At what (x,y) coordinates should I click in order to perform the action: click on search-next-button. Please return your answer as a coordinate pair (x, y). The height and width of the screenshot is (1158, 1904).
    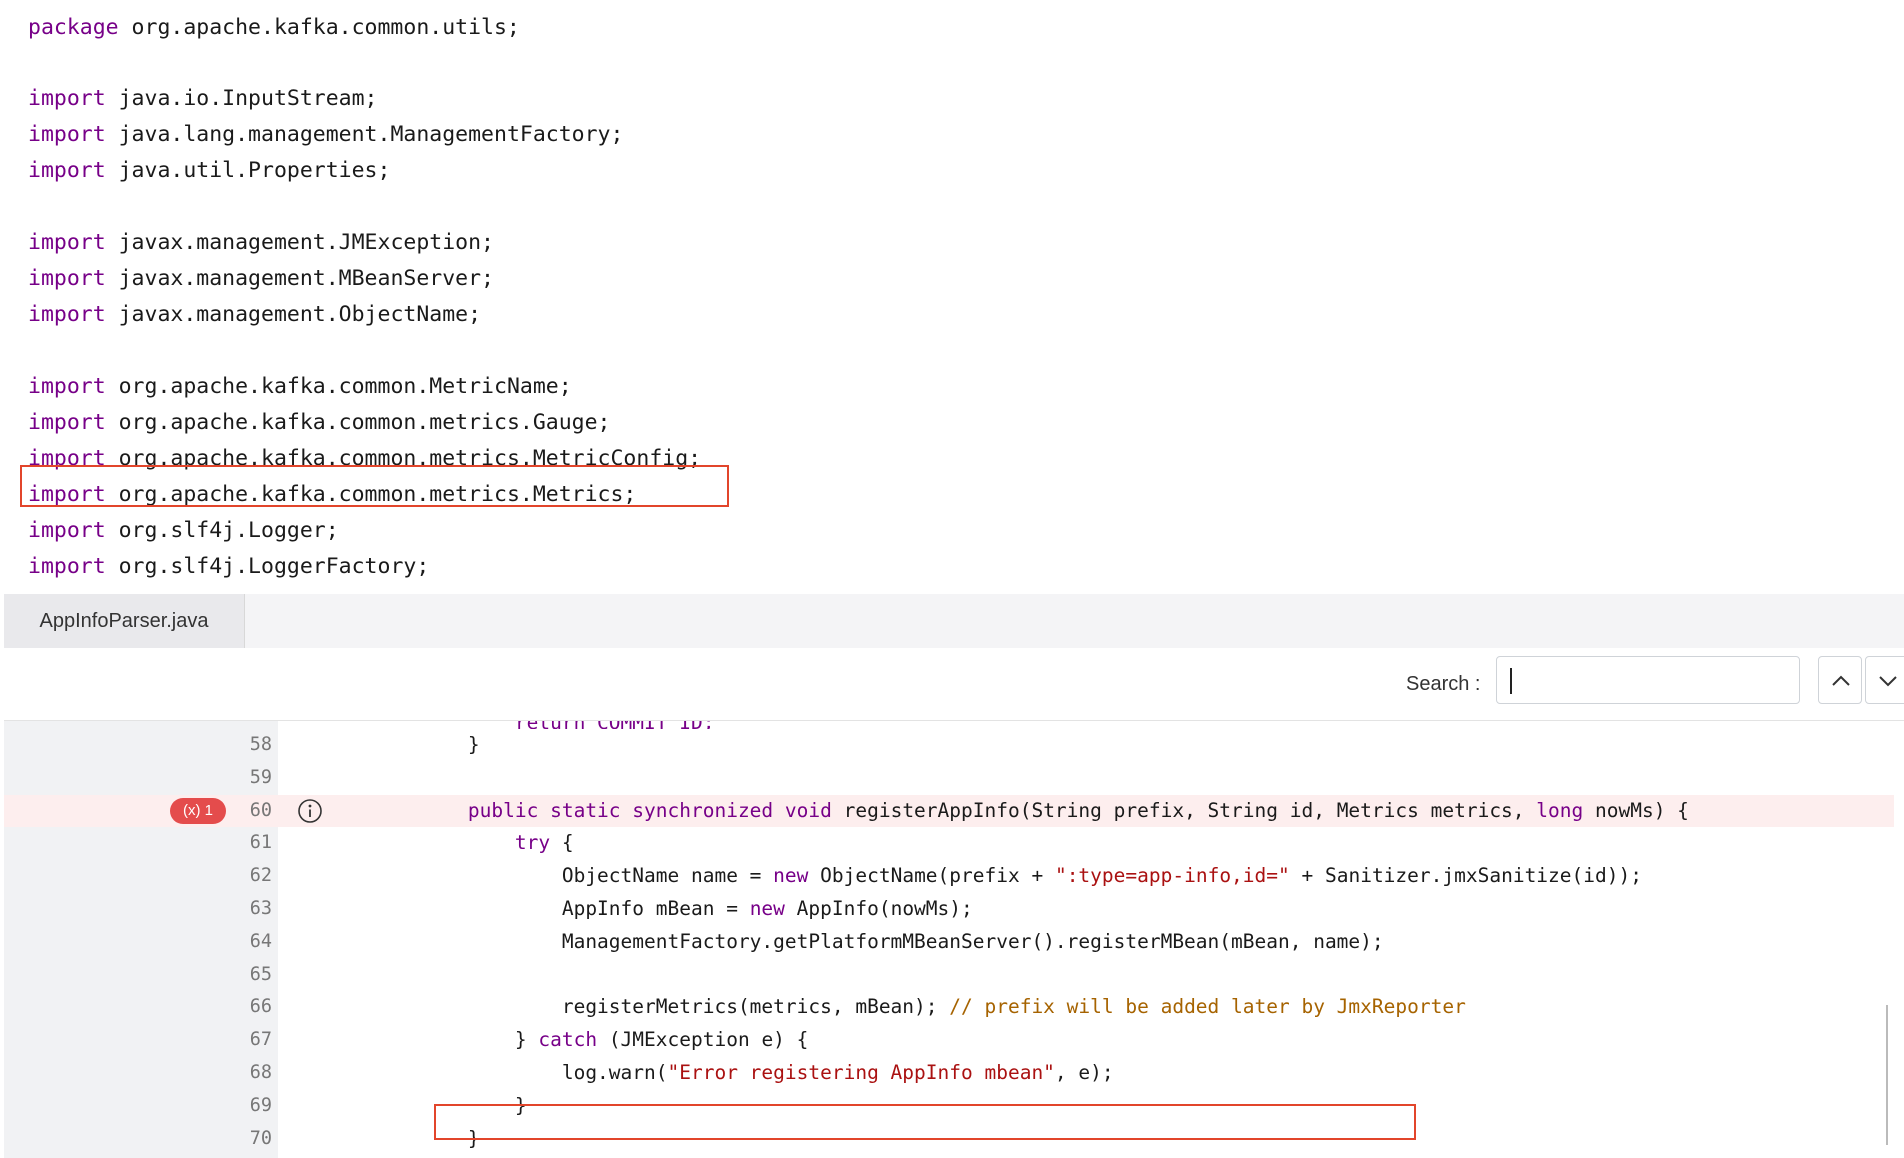
    Looking at the image, I should click on (1884, 680).